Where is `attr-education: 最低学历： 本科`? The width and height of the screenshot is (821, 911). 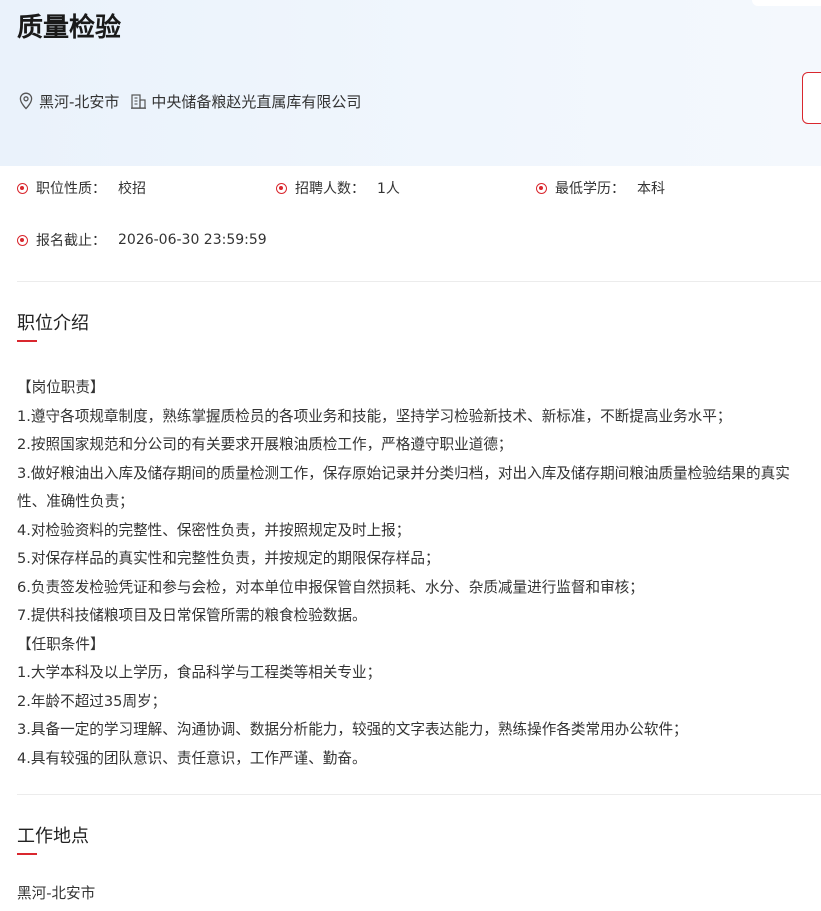
attr-education: 最低学历： 本科 is located at coordinates (600, 188).